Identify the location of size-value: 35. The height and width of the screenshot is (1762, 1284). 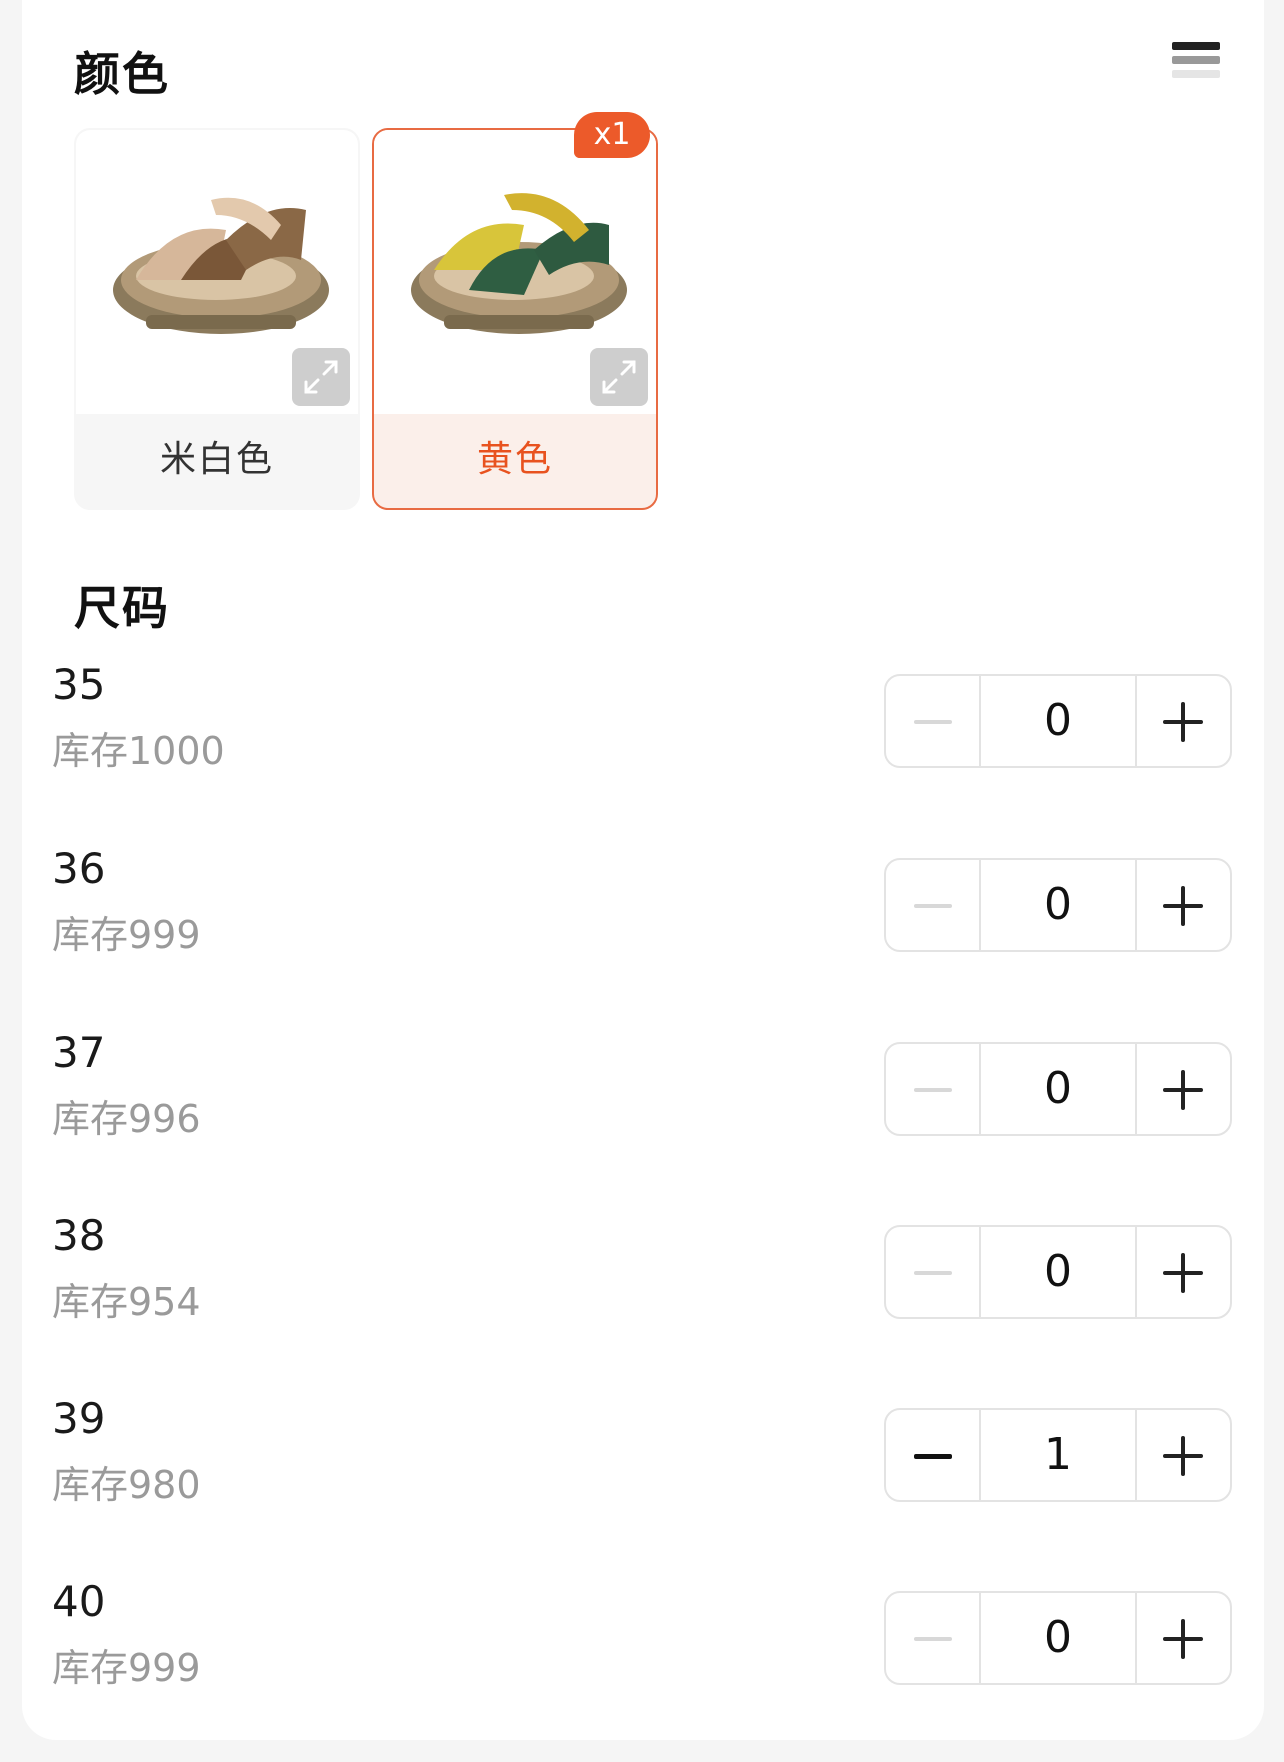
(79, 684).